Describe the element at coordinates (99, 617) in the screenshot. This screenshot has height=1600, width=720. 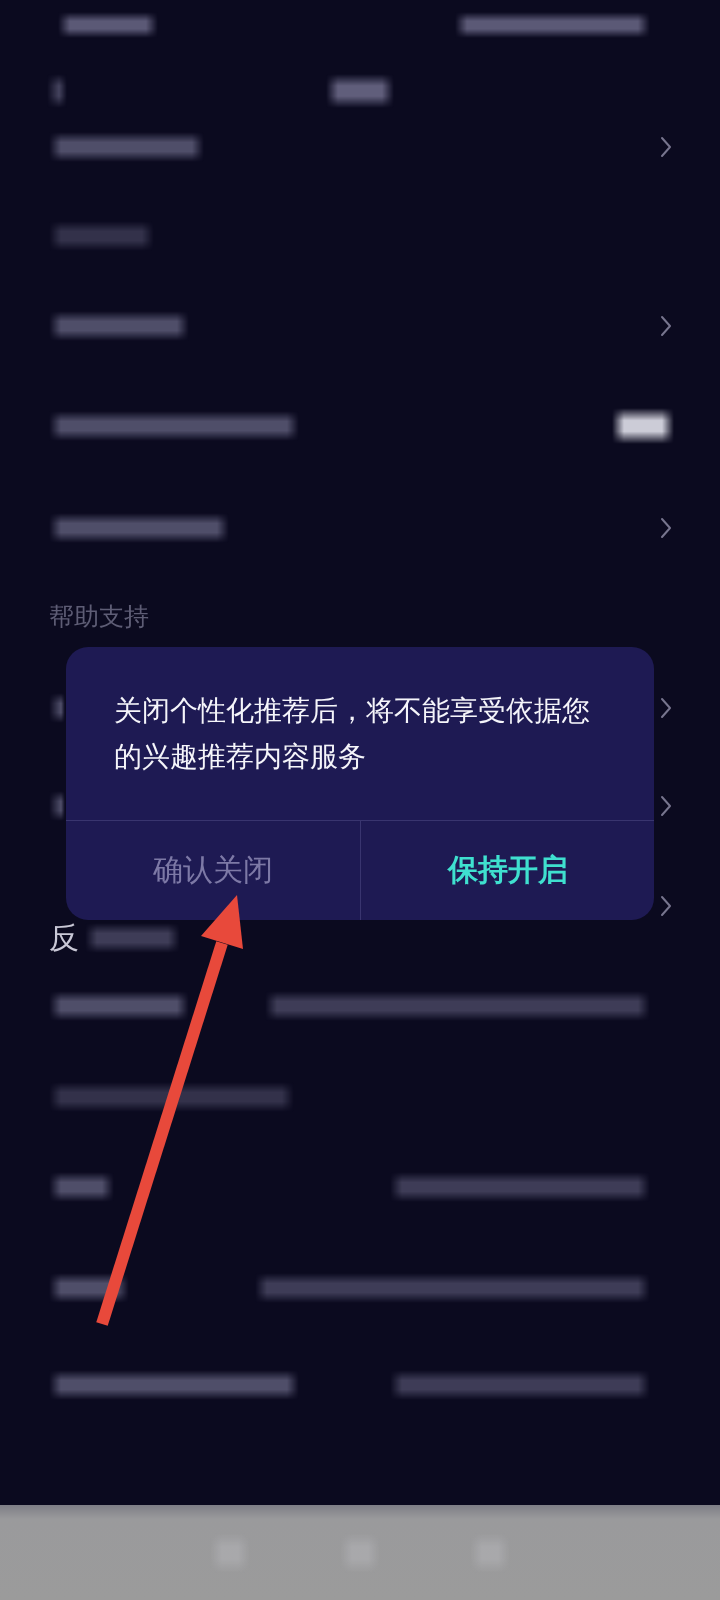
I see `section-header: 帮助支持` at that location.